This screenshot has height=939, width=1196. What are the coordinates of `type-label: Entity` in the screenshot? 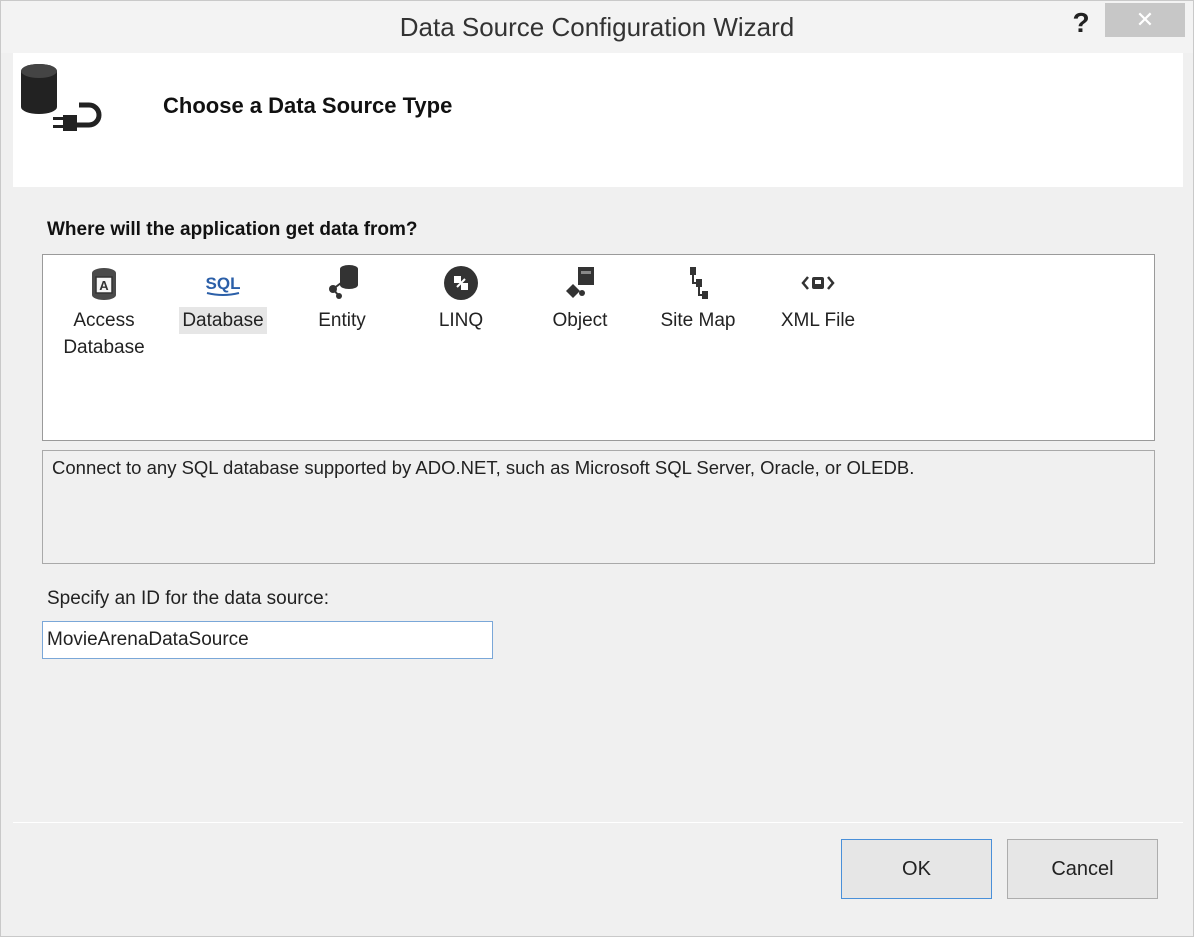 It's located at (342, 320).